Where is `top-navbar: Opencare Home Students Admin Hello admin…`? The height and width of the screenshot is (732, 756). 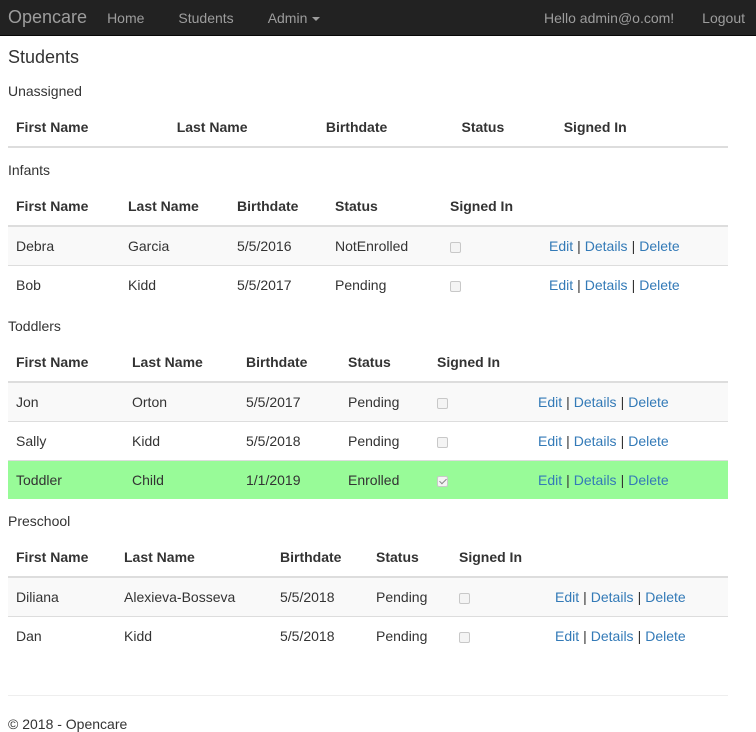
top-navbar: Opencare Home Students Admin Hello admin… is located at coordinates (378, 18).